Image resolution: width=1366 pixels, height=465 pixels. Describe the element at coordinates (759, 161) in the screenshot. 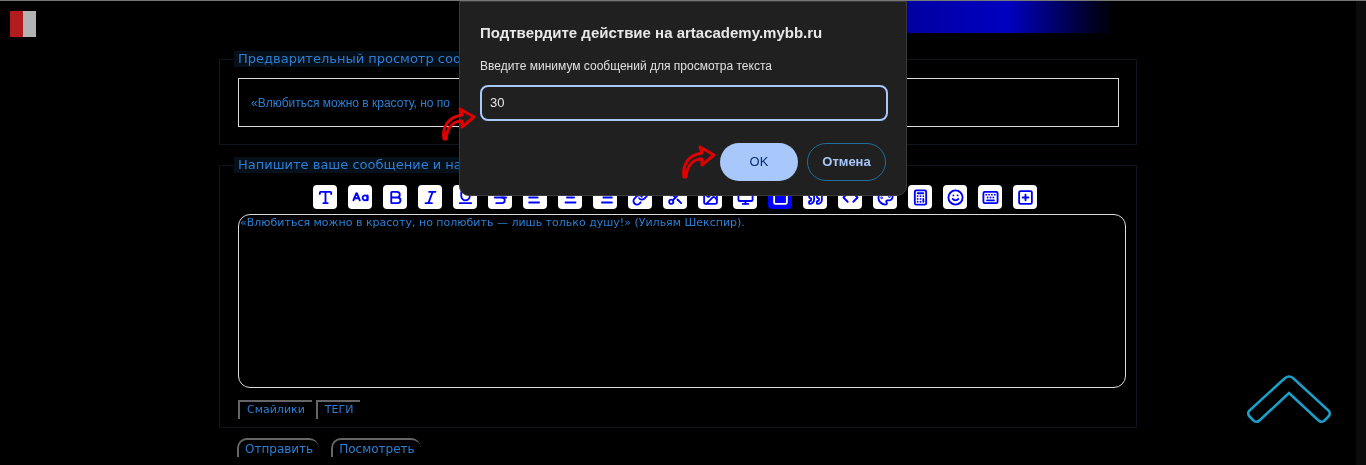

I see `ok-button: OK` at that location.